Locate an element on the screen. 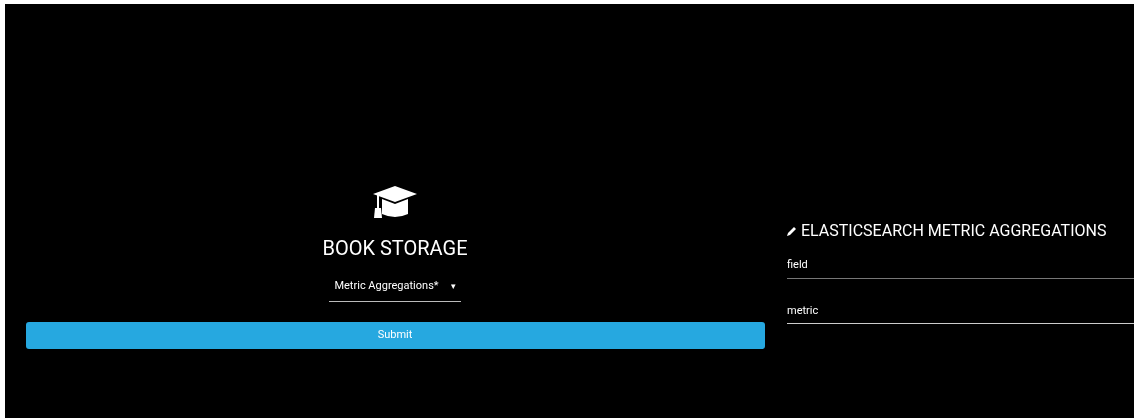  app-title: BOOK STORAGE is located at coordinates (395, 248).